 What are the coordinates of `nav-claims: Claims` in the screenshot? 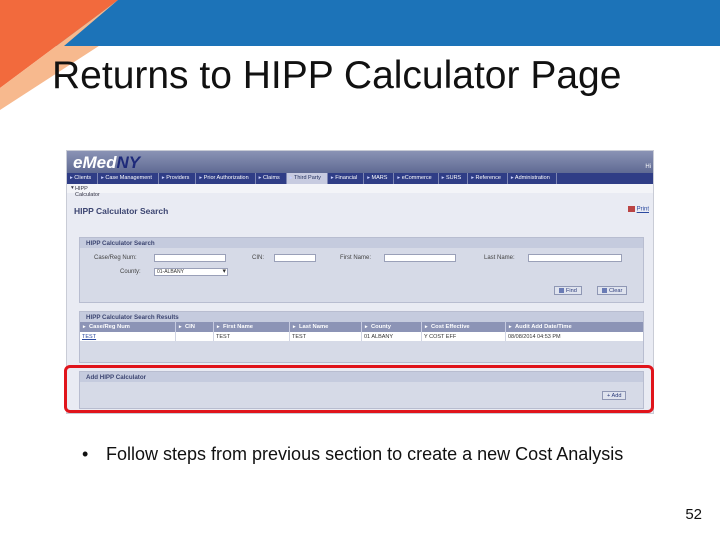 It's located at (271, 178).